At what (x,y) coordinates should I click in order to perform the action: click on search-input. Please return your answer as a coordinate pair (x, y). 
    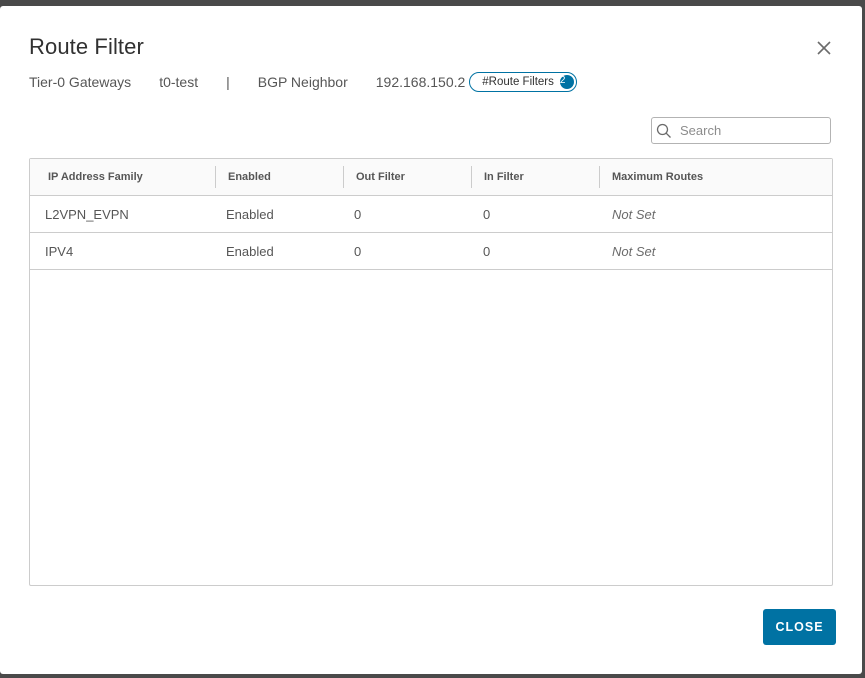
    Looking at the image, I should click on (750, 130).